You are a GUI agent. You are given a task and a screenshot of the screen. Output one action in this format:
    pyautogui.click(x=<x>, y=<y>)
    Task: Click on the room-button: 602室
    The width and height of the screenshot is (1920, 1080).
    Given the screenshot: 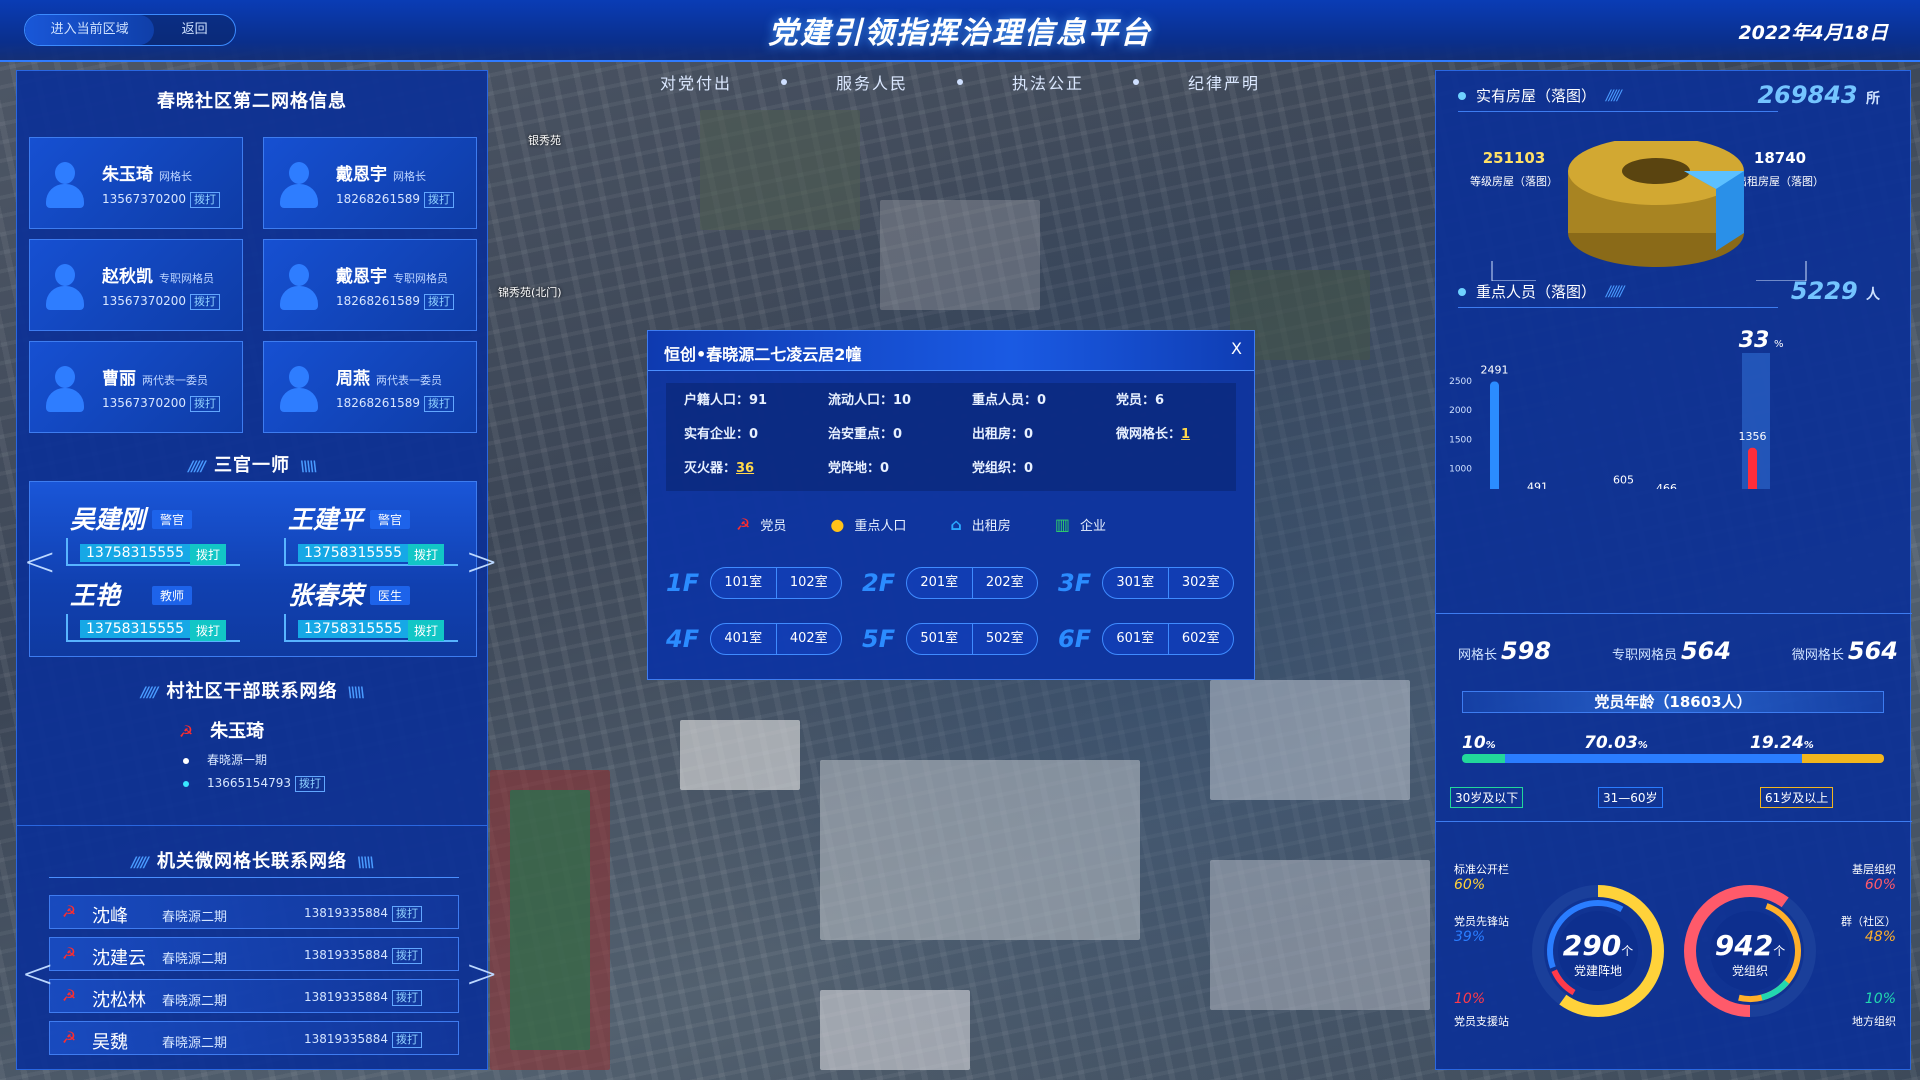 What is the action you would take?
    pyautogui.click(x=1201, y=639)
    